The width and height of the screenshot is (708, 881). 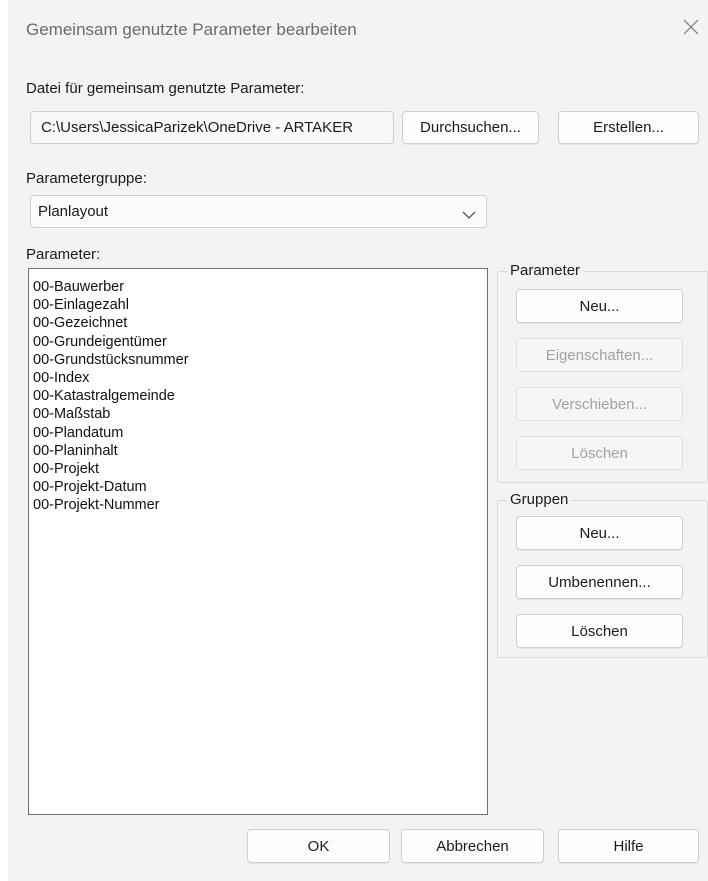 I want to click on ok-button: OK, so click(x=318, y=846).